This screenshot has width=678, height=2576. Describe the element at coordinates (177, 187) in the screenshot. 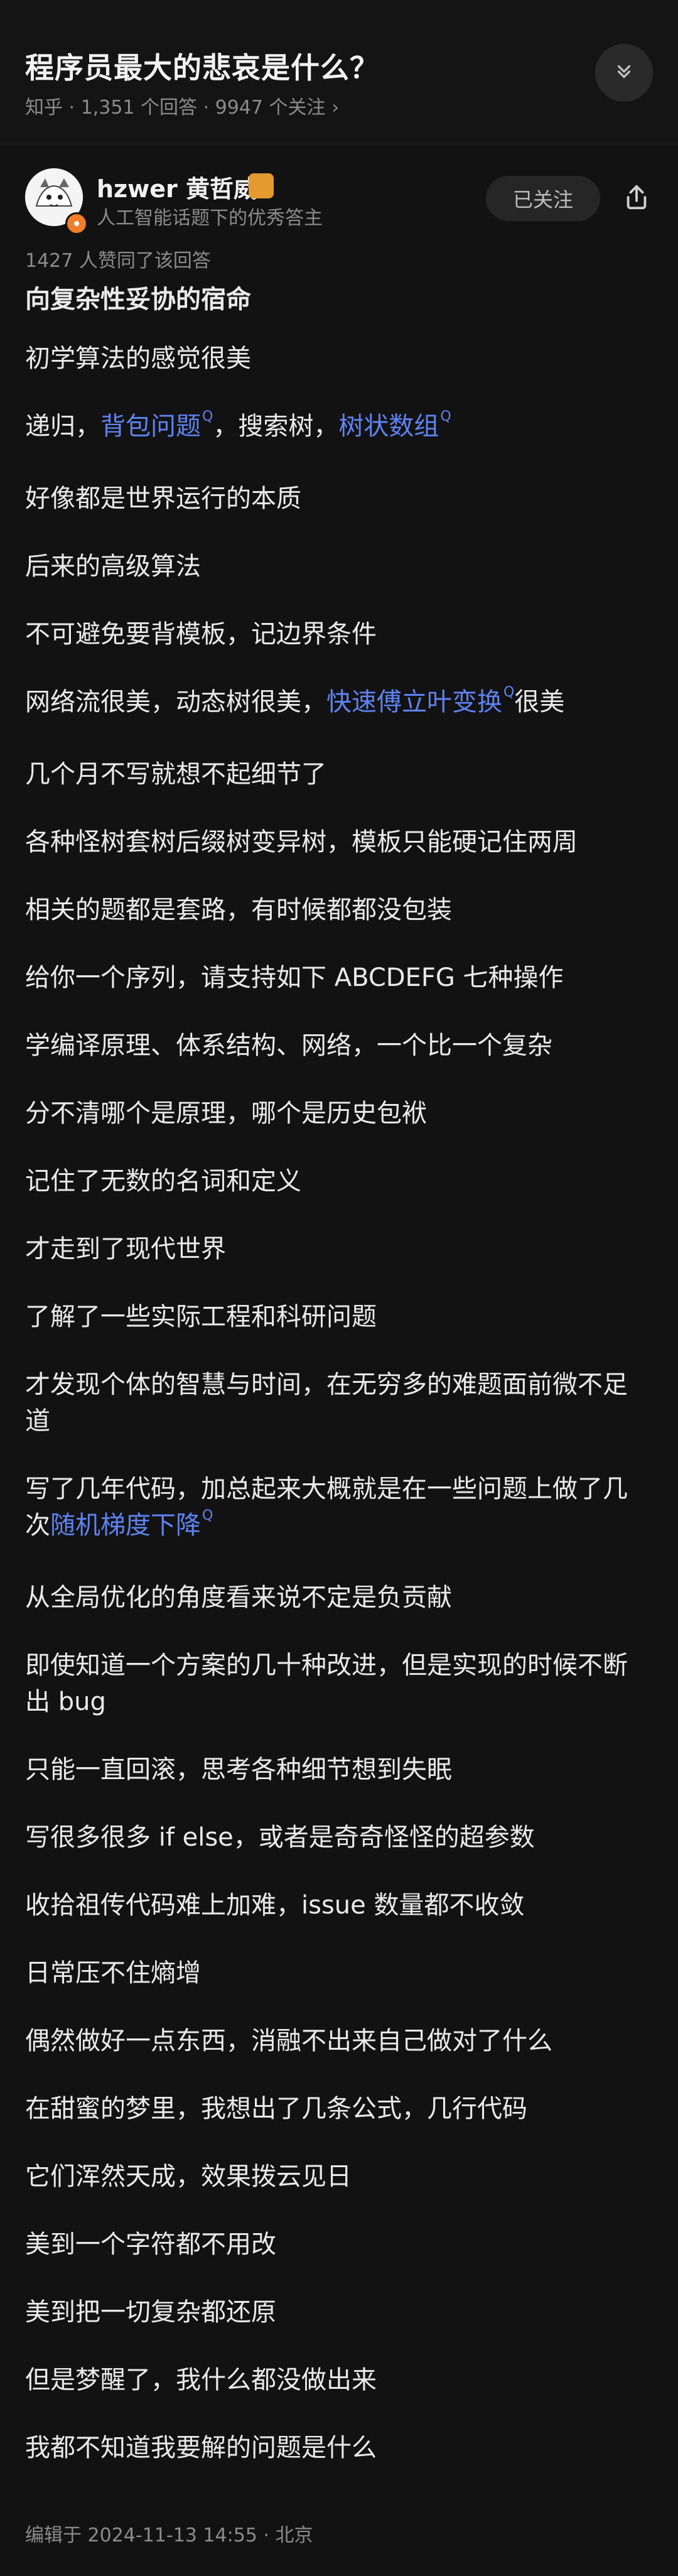

I see `author-name: hzwer 黄哲威` at that location.